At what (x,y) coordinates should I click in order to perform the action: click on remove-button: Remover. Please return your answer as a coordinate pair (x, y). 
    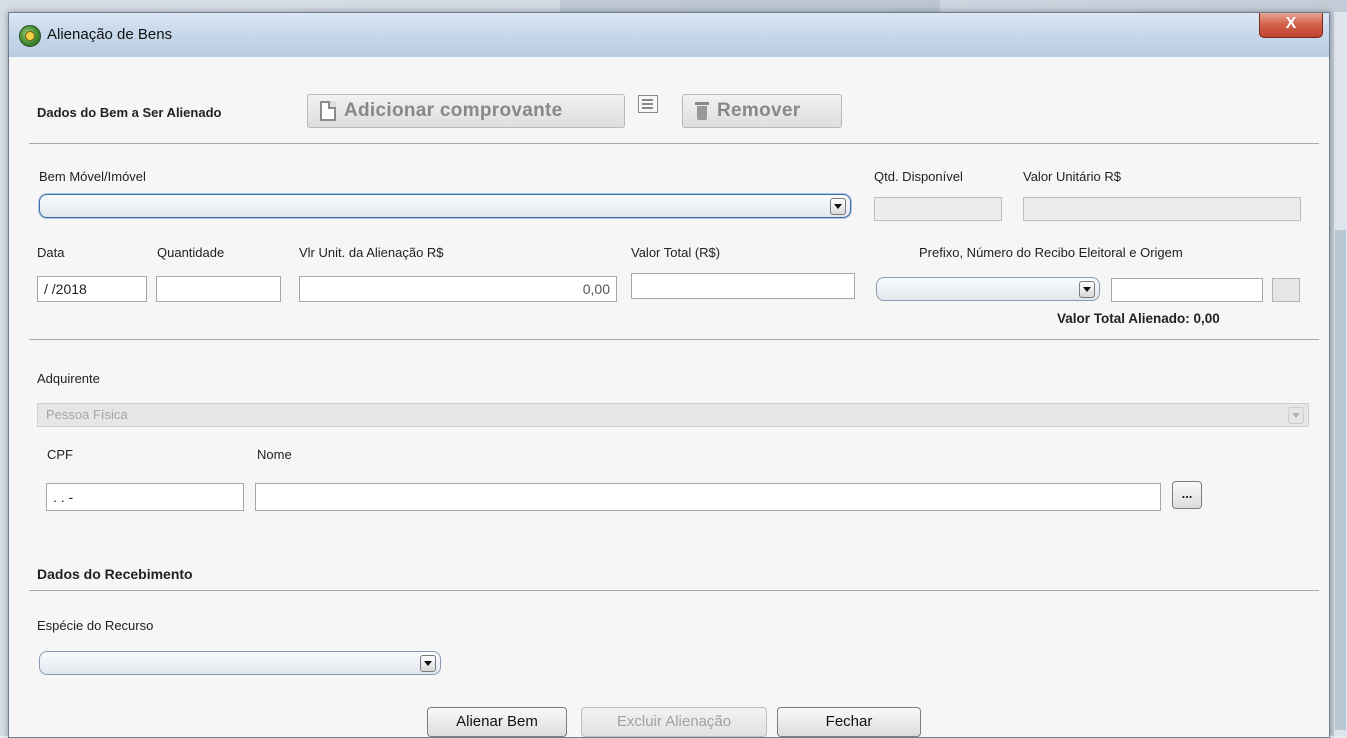
    Looking at the image, I should click on (762, 111).